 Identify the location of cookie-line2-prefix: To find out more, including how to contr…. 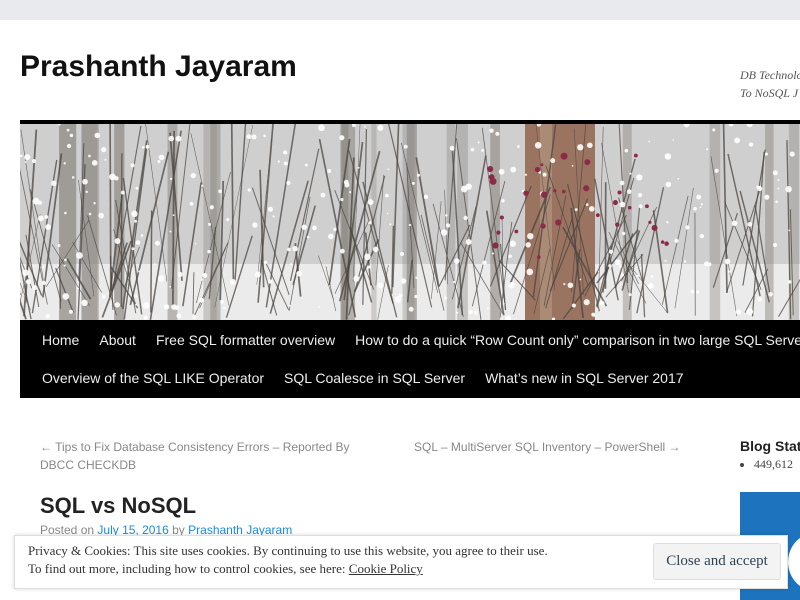
(187, 568).